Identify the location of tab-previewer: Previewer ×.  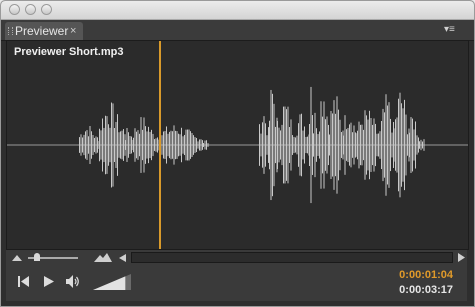
(44, 31).